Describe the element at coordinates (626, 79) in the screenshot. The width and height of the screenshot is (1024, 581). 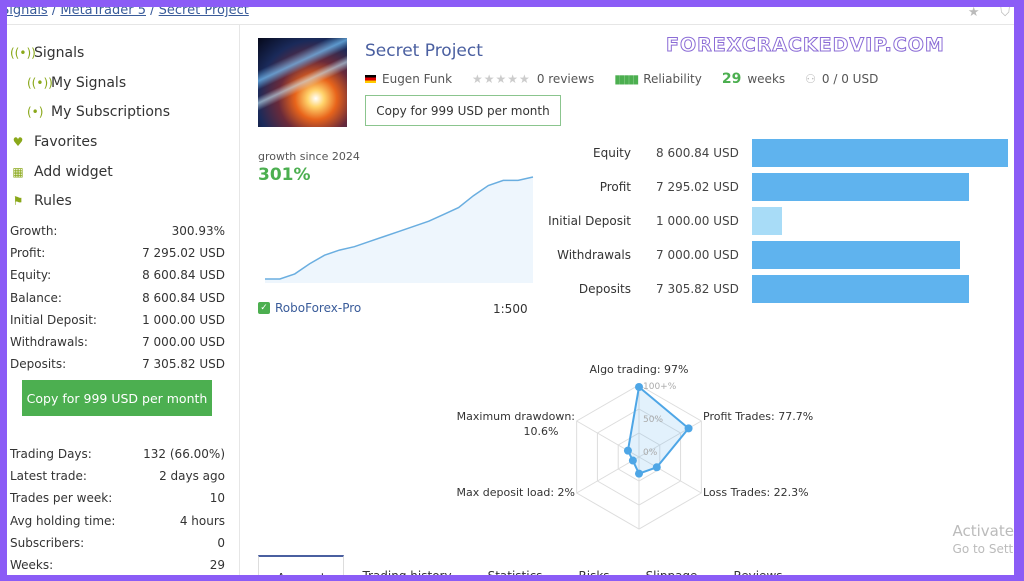
I see `reliability-bars-icon: ▮▮▮▮▮` at that location.